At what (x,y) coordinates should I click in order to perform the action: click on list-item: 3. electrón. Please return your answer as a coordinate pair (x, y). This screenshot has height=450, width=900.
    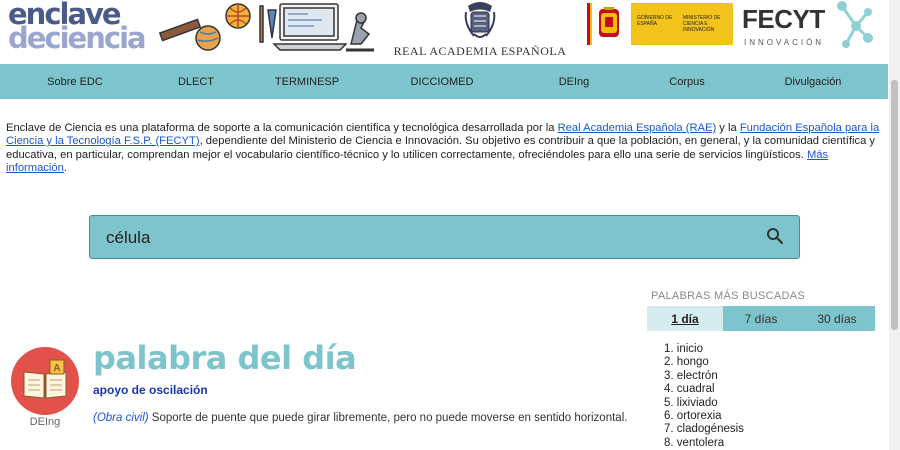
    Looking at the image, I should click on (704, 376).